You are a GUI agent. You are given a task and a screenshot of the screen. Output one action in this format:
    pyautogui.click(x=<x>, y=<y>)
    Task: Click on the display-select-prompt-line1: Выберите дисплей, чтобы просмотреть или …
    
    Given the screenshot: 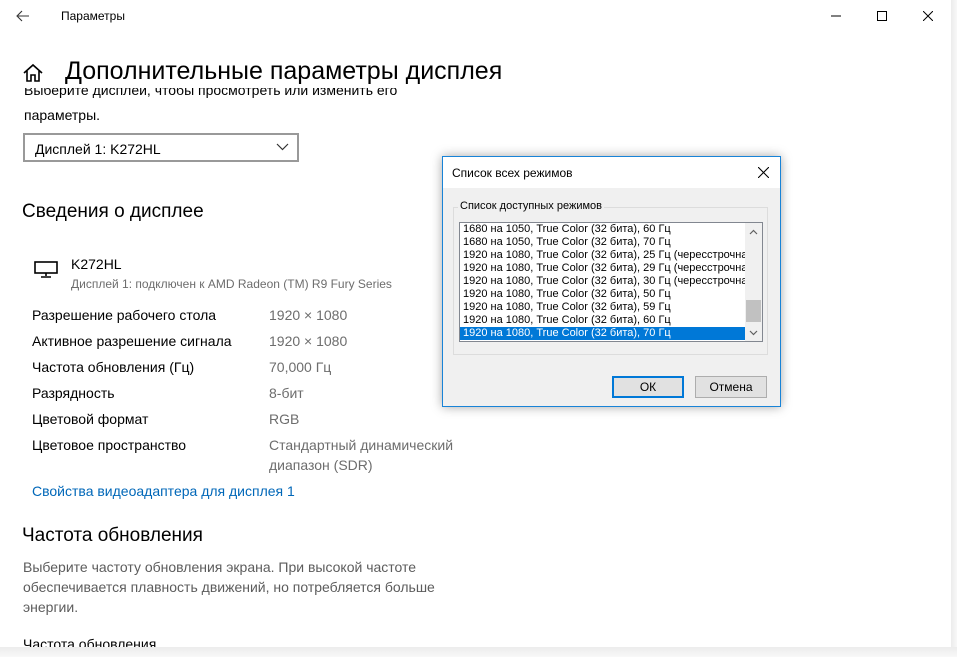 What is the action you would take?
    pyautogui.click(x=211, y=93)
    